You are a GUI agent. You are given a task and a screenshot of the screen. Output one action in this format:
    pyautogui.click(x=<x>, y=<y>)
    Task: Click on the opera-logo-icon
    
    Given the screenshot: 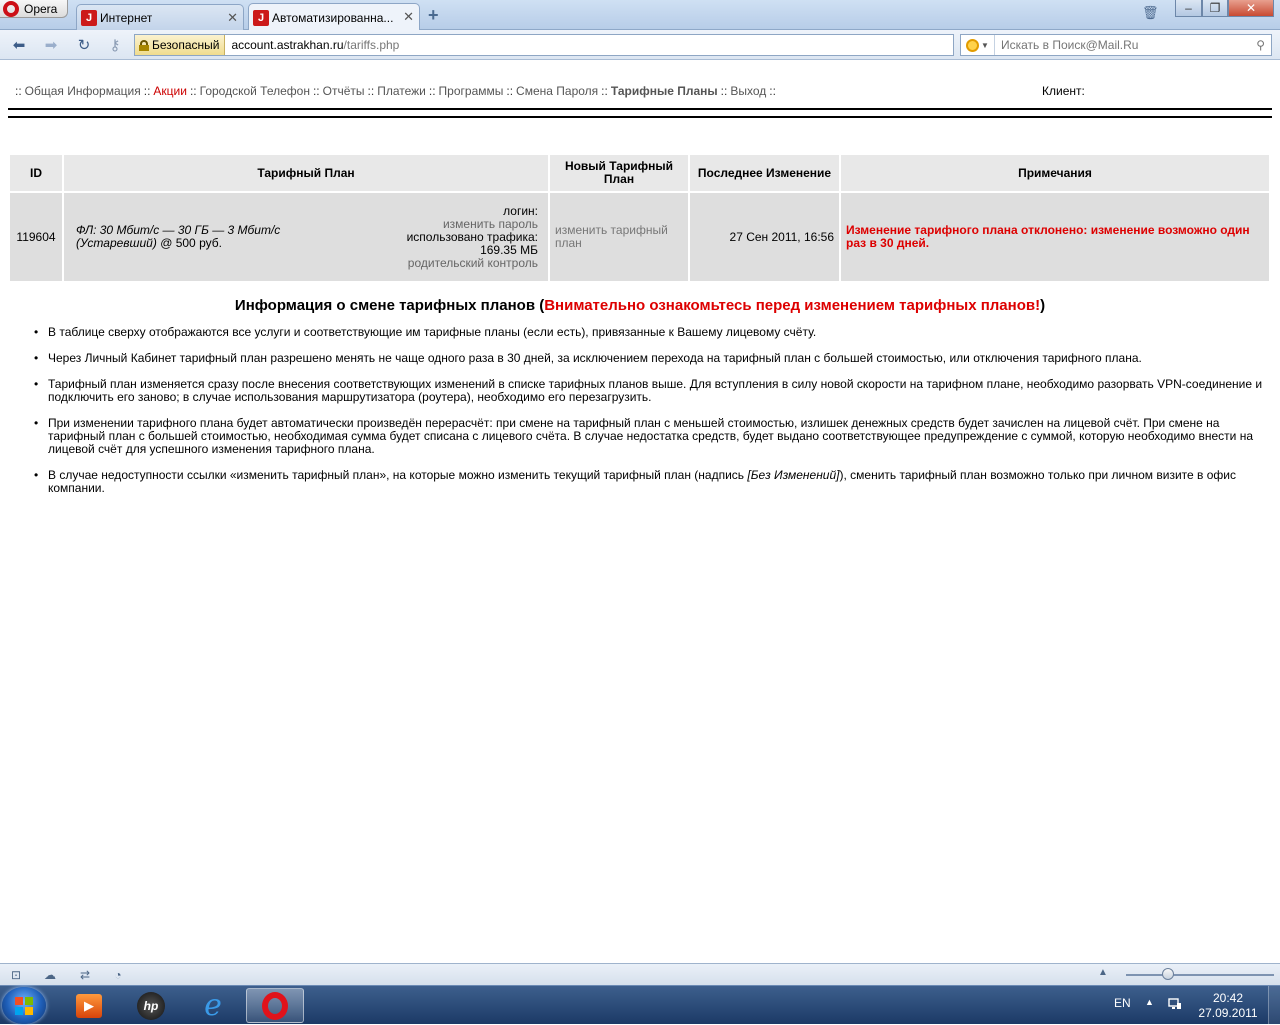 What is the action you would take?
    pyautogui.click(x=11, y=8)
    